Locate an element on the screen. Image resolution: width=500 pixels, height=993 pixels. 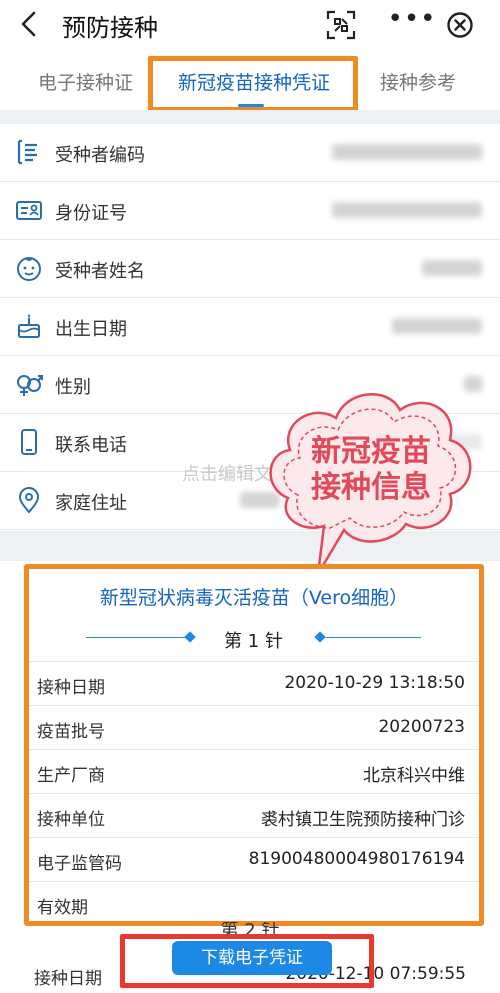
callout-line-2: 接种信息 is located at coordinates (371, 487).